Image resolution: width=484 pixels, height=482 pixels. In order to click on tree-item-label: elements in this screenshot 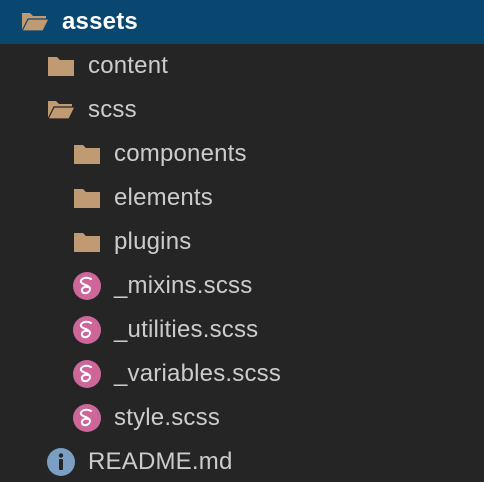, I will do `click(163, 197)`.